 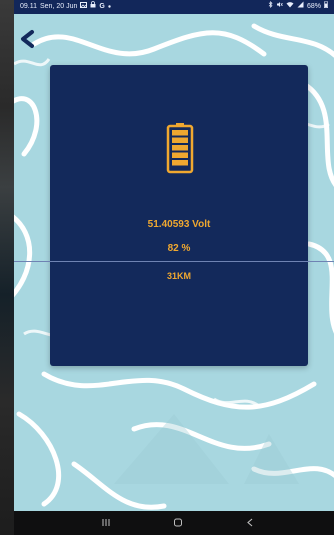 I want to click on gallery-icon, so click(x=84, y=7).